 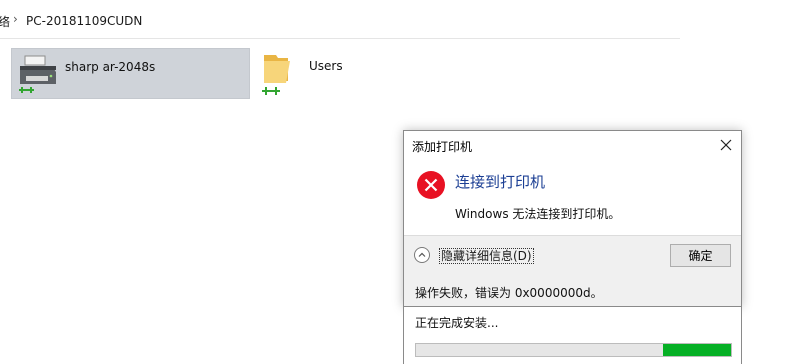 What do you see at coordinates (431, 185) in the screenshot?
I see `error-icon` at bounding box center [431, 185].